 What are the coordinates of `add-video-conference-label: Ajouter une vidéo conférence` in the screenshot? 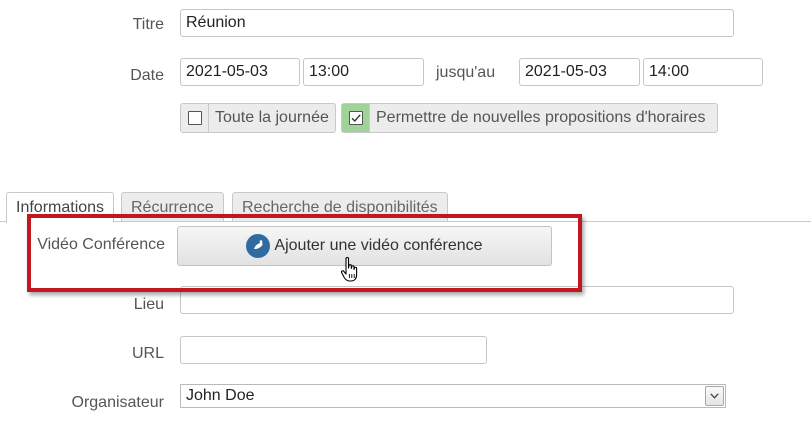 It's located at (378, 245).